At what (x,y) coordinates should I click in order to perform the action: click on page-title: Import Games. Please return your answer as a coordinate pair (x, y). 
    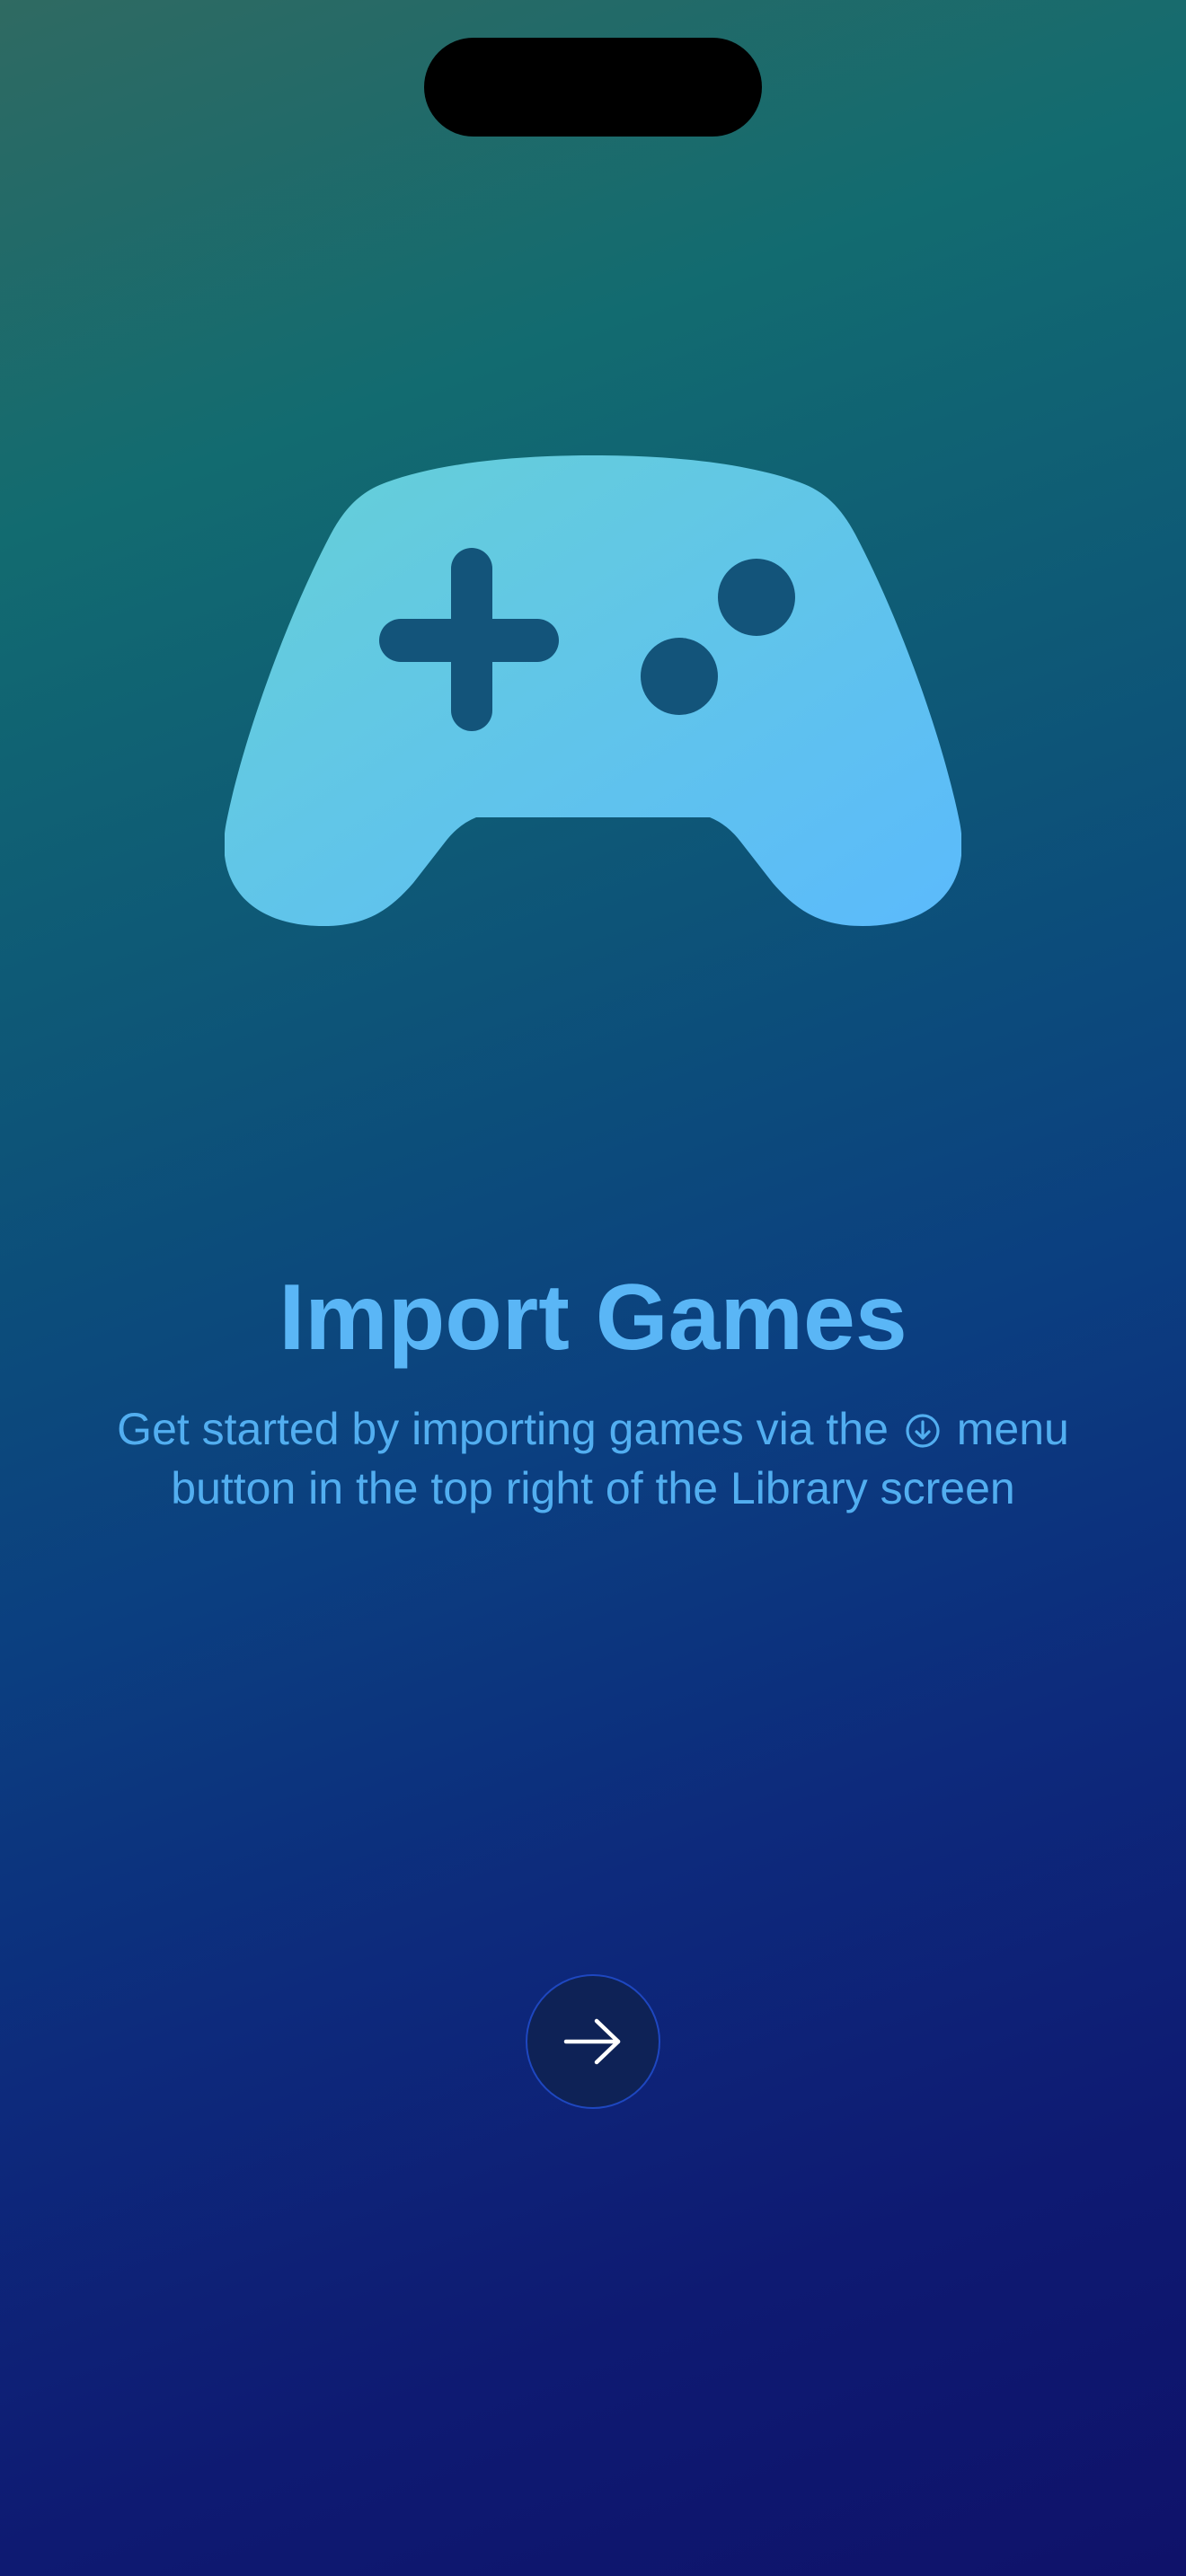
    Looking at the image, I should click on (593, 1318).